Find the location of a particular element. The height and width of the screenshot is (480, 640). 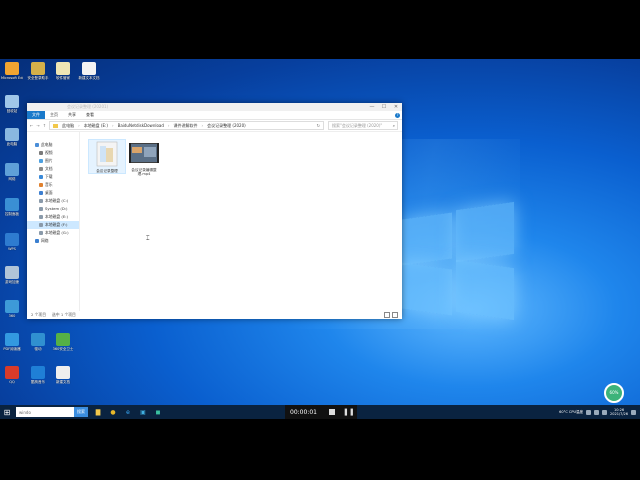

notification-icon is located at coordinates (633, 412).